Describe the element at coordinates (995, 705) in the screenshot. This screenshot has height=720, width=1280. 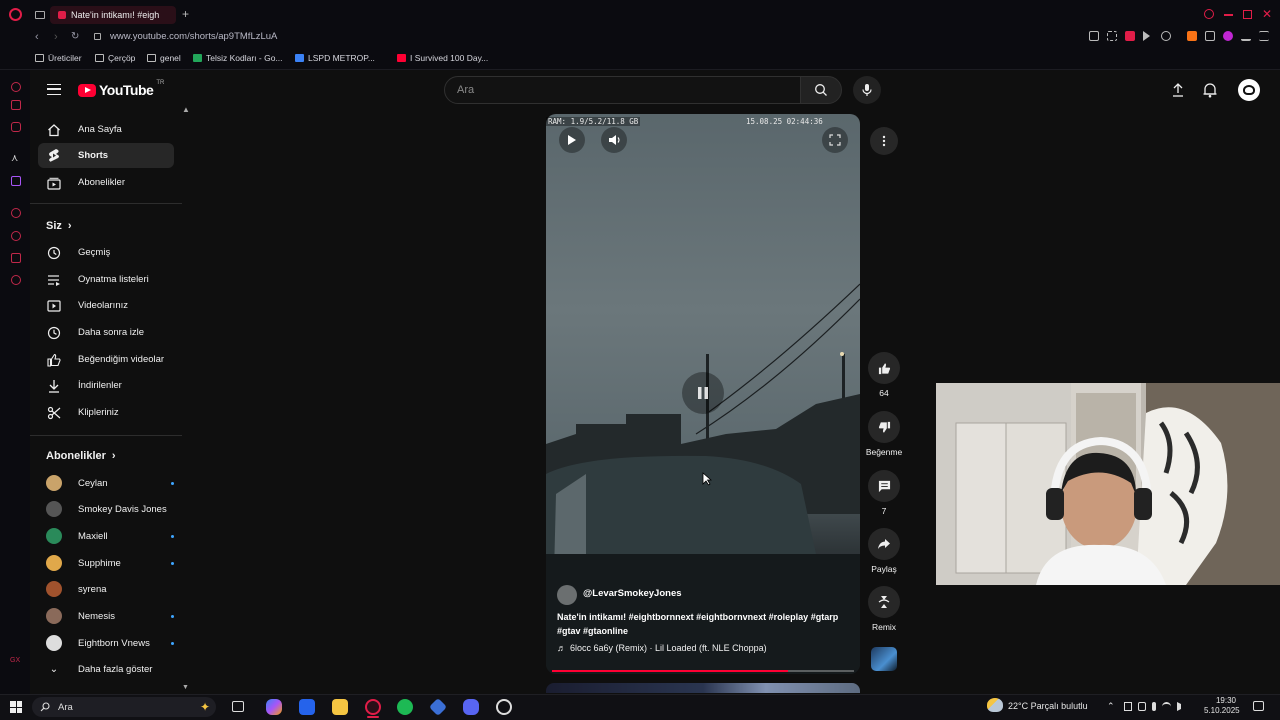
I see `weather-icon` at that location.